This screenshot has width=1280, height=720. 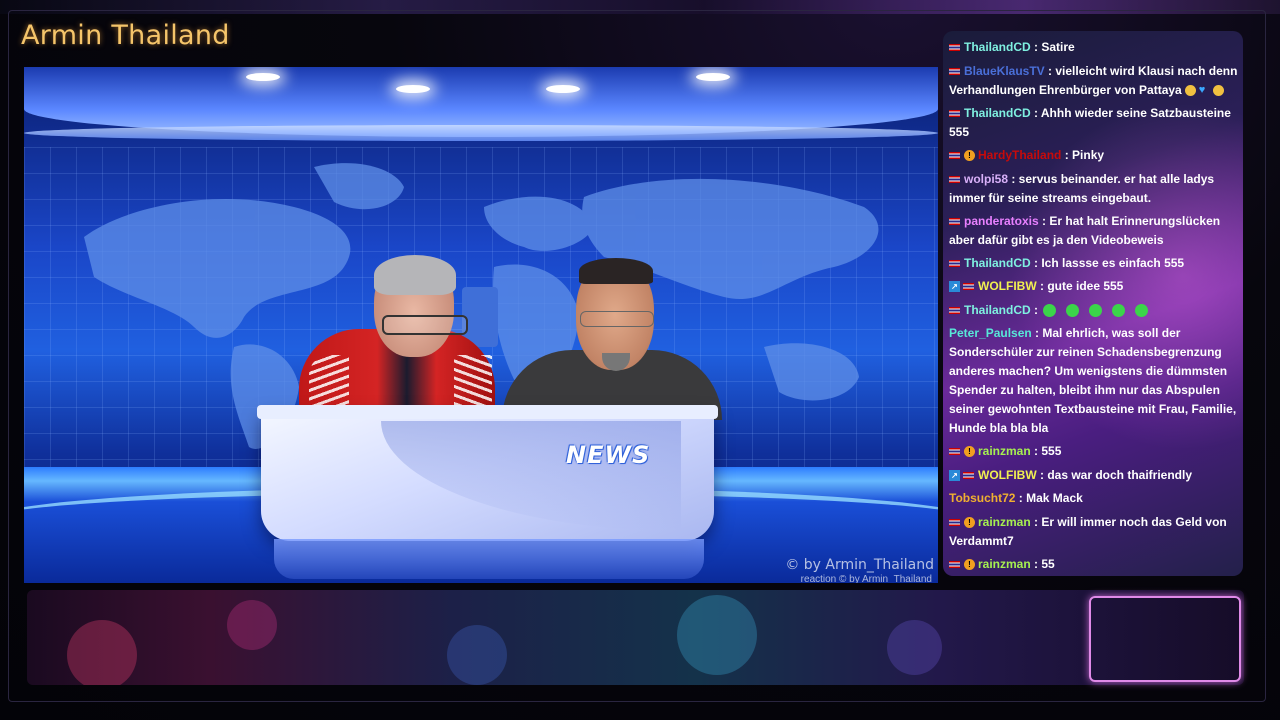 What do you see at coordinates (1114, 475) in the screenshot?
I see `chat-text: : das war doch thaifriendly` at bounding box center [1114, 475].